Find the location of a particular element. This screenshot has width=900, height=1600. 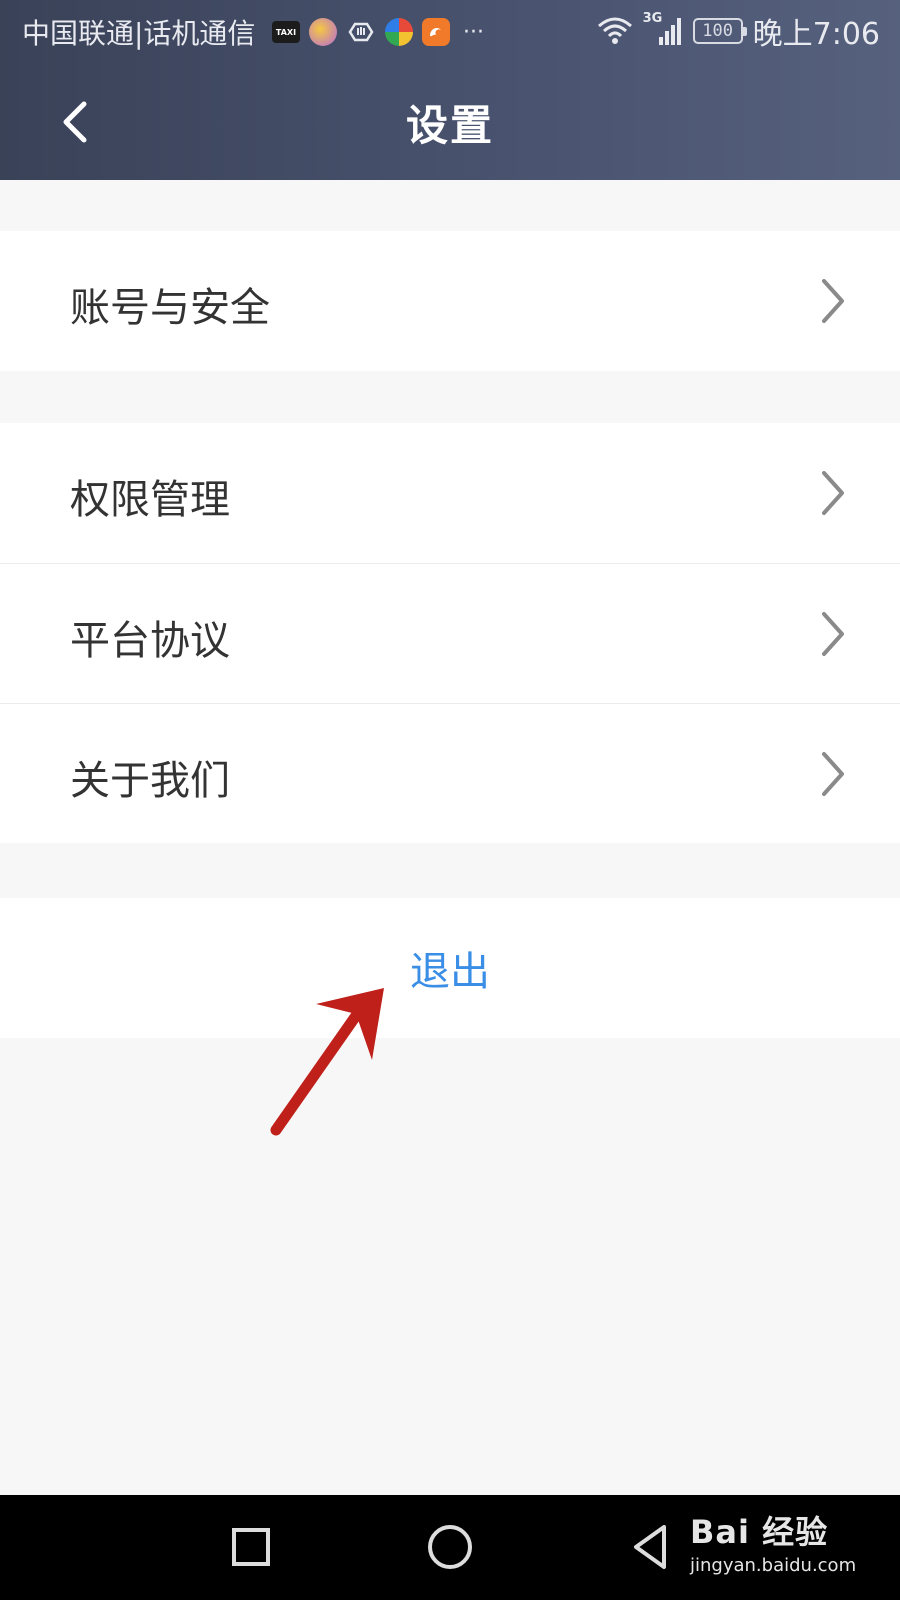

settings-item-account-security: 账号与安全 is located at coordinates (450, 301).